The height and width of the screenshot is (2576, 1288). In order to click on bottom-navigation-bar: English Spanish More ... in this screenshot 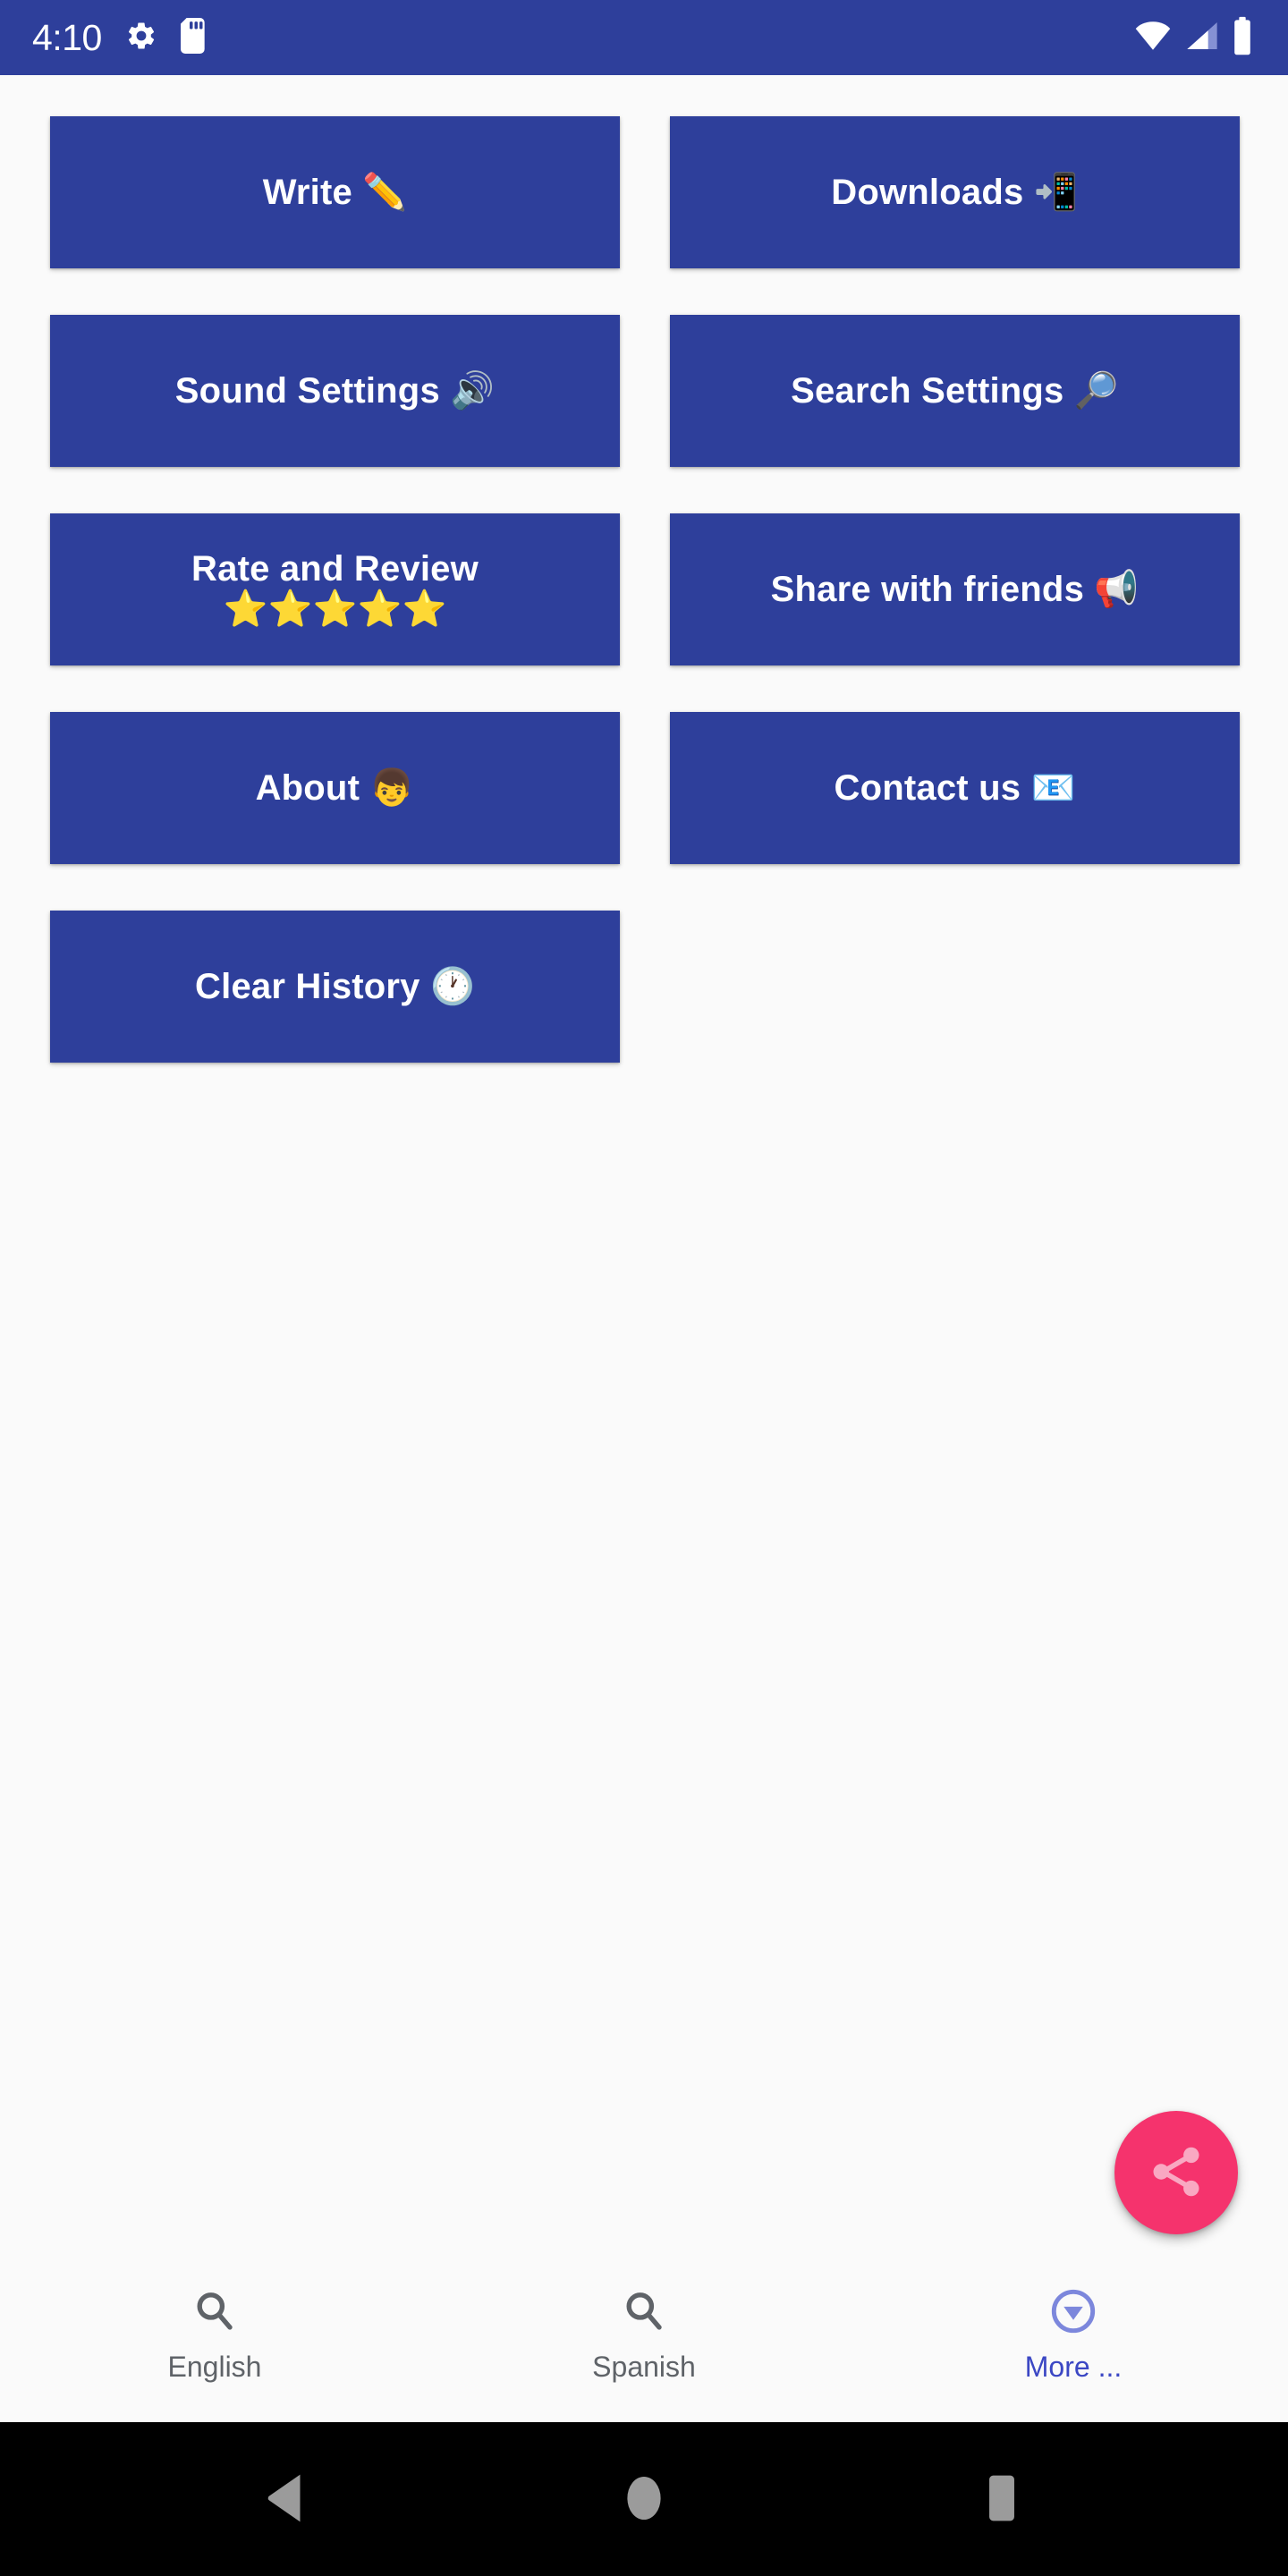, I will do `click(644, 2345)`.